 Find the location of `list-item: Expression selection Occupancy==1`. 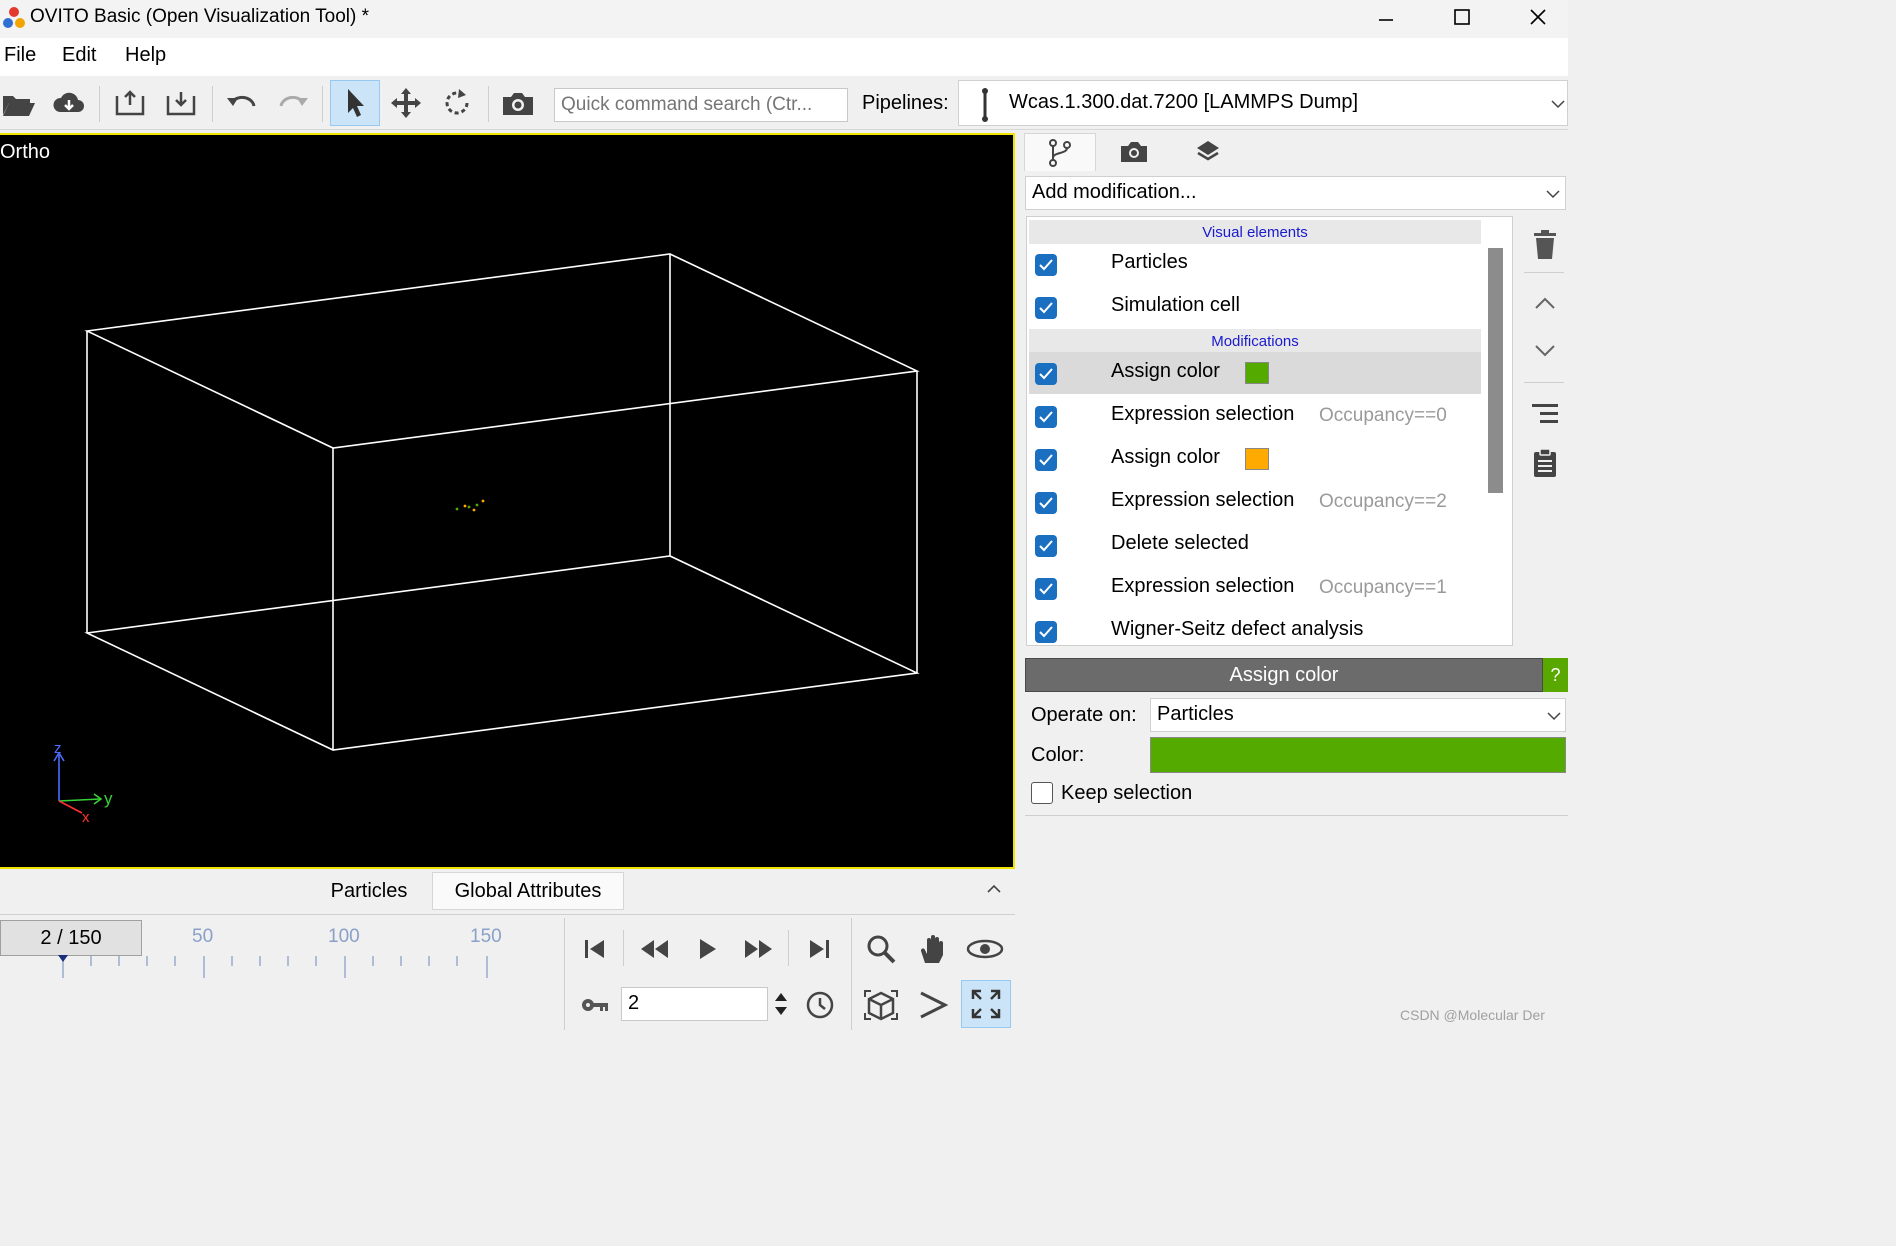

list-item: Expression selection Occupancy==1 is located at coordinates (1255, 588).